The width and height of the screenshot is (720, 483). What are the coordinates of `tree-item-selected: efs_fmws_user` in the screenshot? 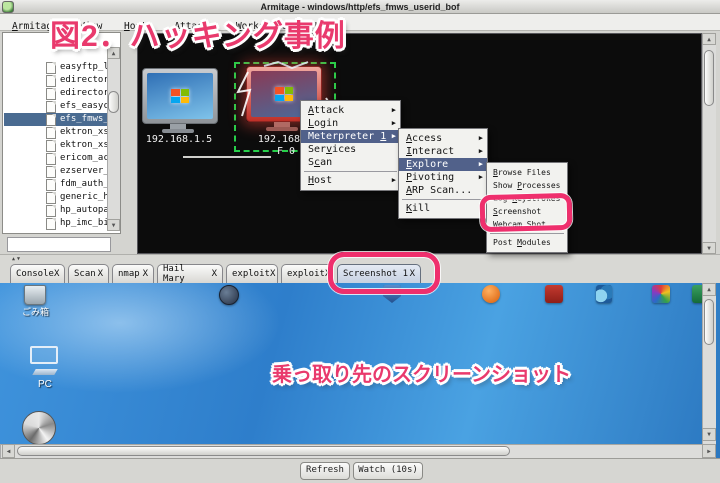 It's located at (55, 119).